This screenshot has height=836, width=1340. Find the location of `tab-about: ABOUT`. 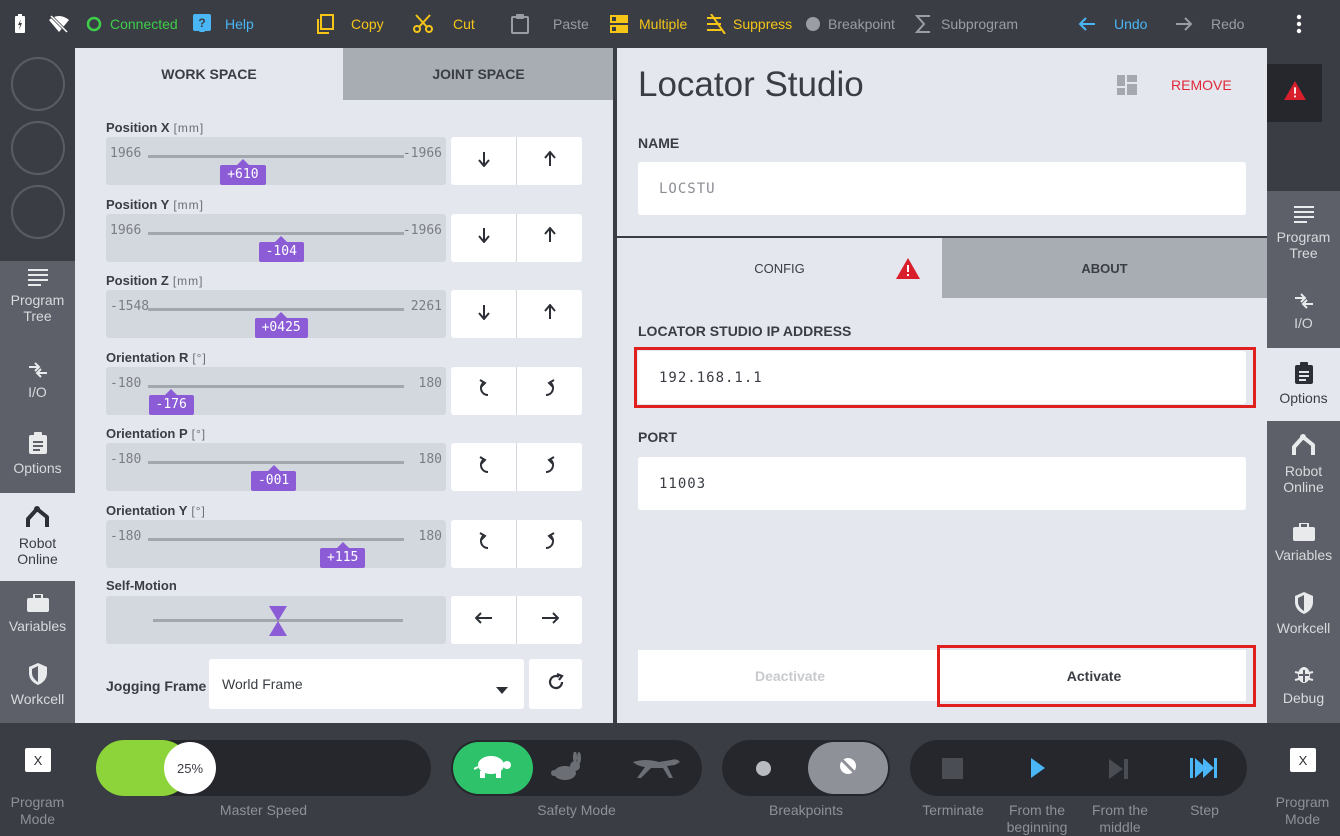

tab-about: ABOUT is located at coordinates (1104, 268).